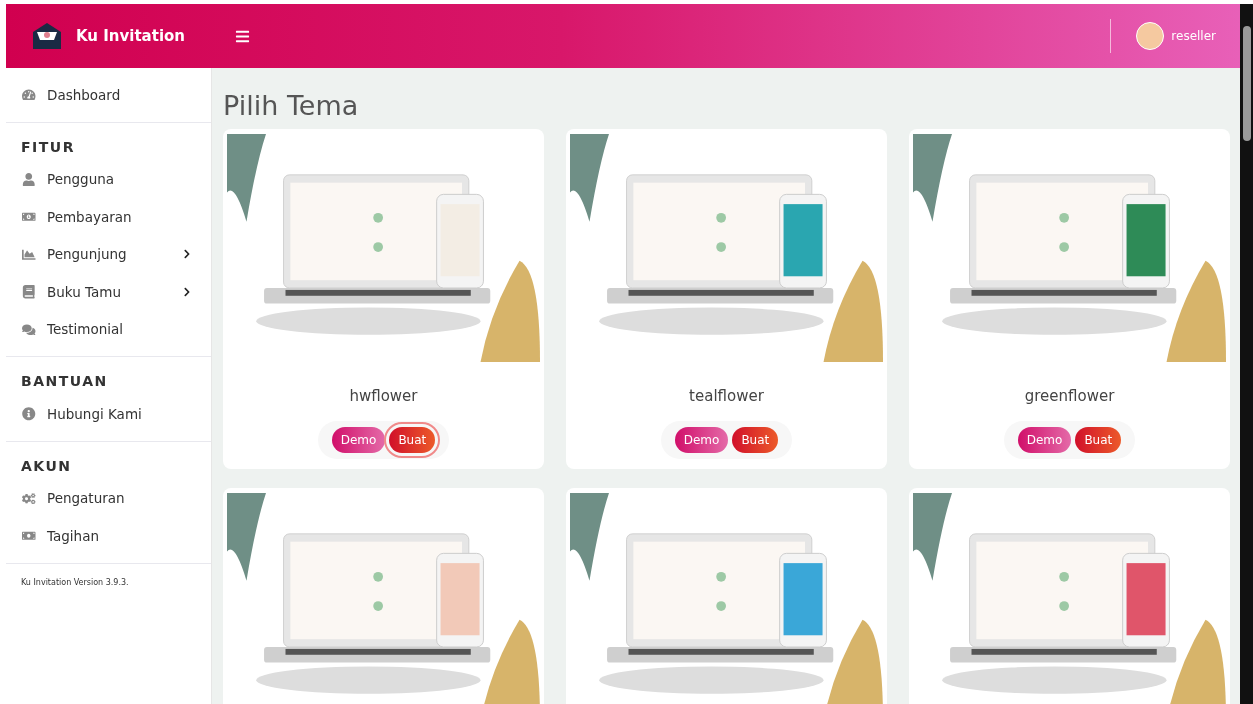 The image size is (1253, 704). I want to click on sidebar-heading: FITUR, so click(48, 147).